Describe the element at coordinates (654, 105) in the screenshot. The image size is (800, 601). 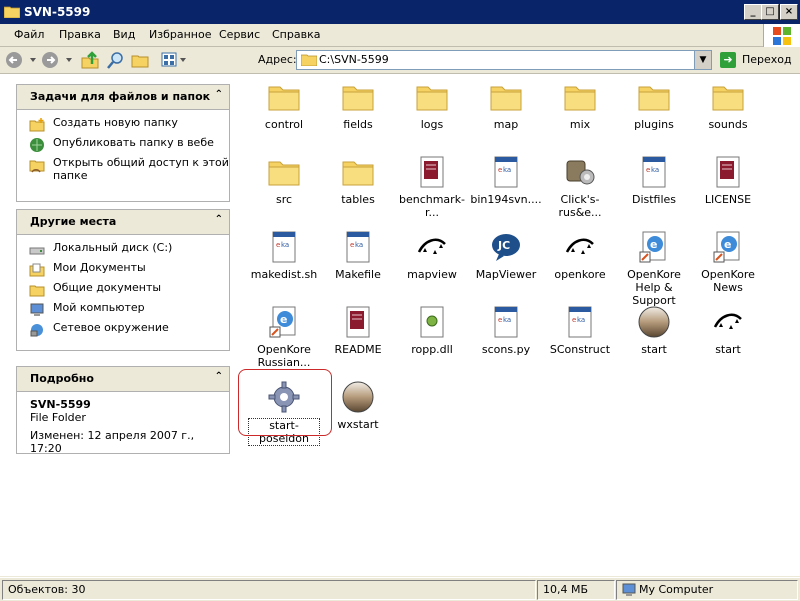
I see `file-item: plugins` at that location.